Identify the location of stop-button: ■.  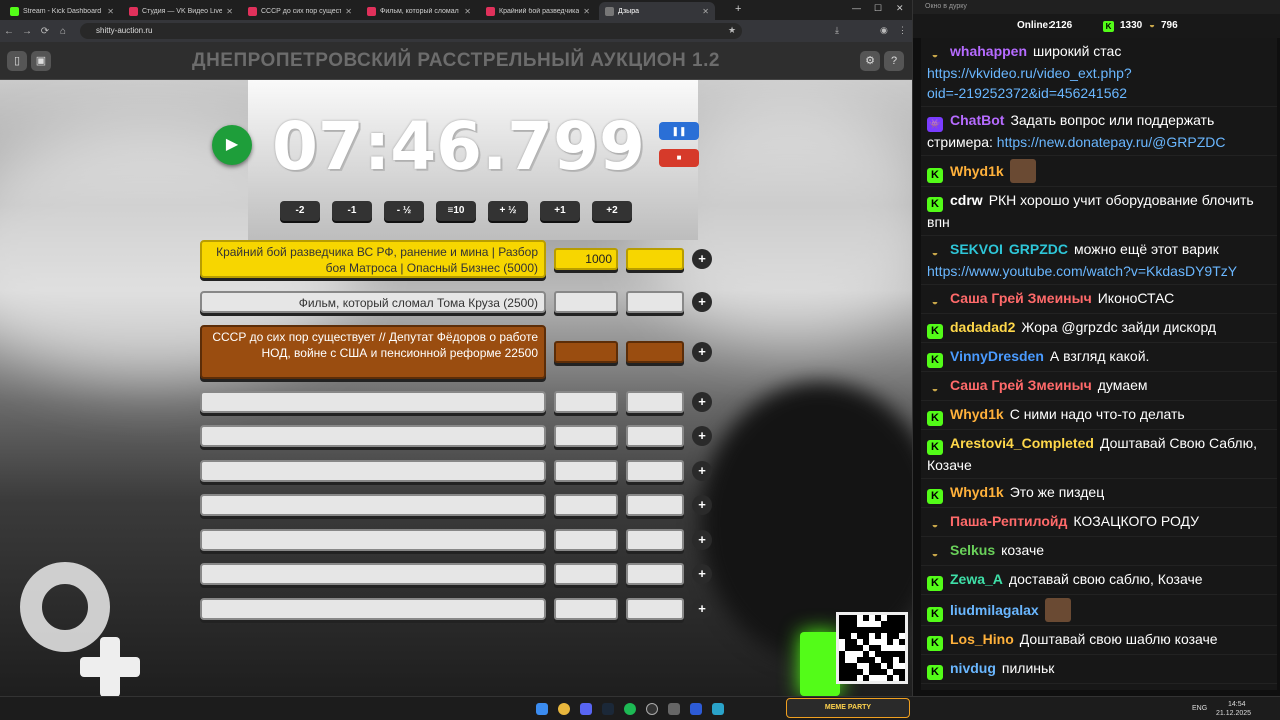
(679, 158).